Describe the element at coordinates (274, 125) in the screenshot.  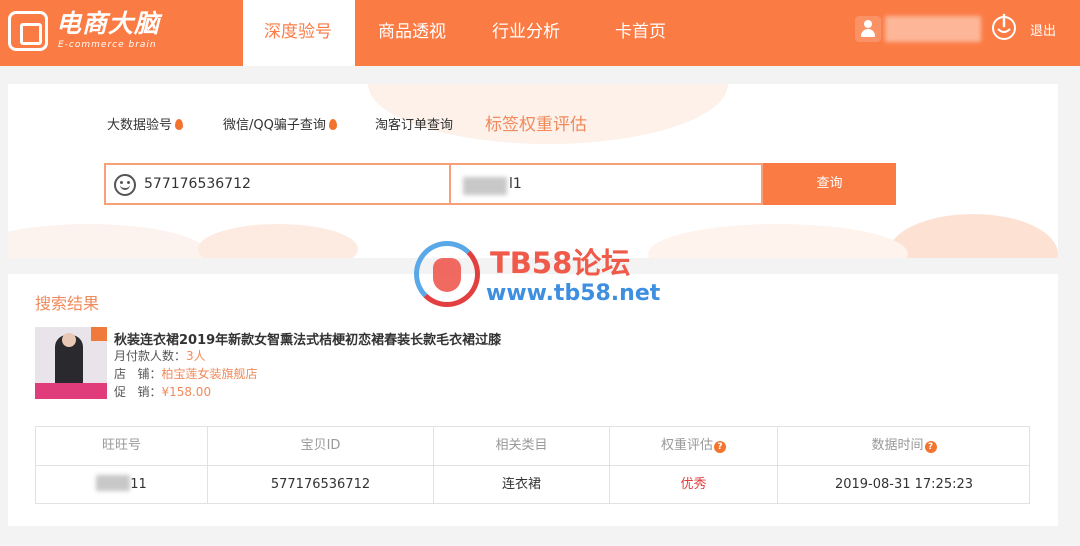
I see `tab-label: 微信/QQ骗子查询` at that location.